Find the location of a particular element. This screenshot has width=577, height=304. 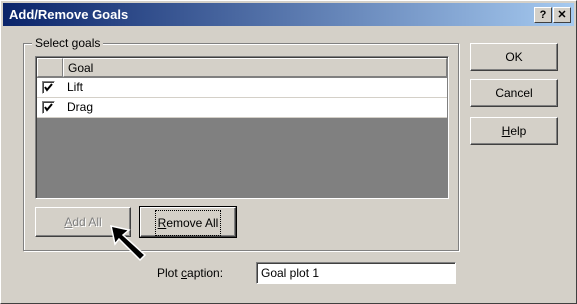

close-icon: ✕ is located at coordinates (562, 15).